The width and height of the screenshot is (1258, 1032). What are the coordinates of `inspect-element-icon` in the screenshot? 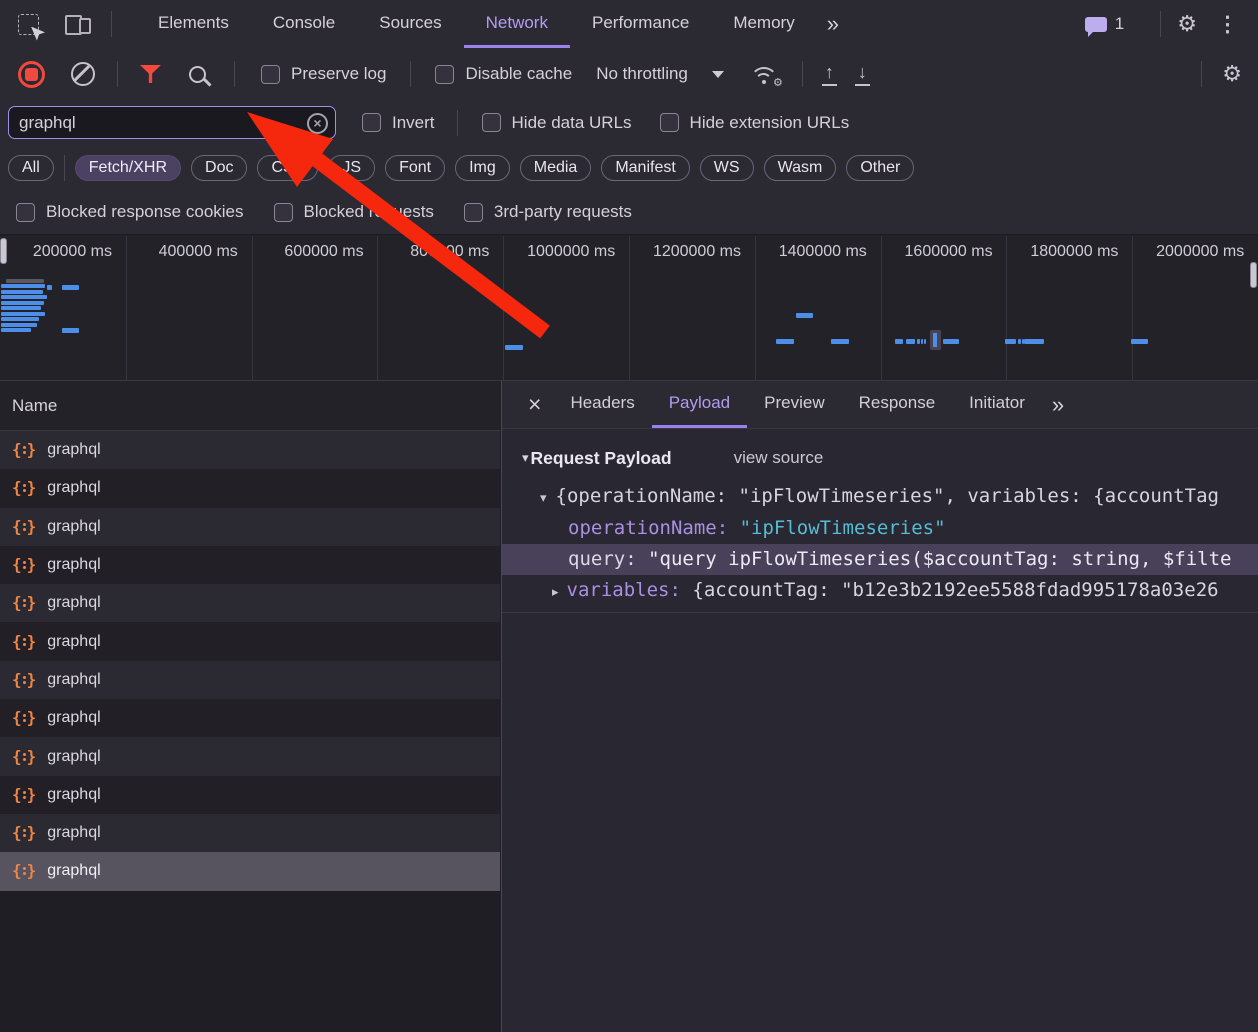 It's located at (28, 24).